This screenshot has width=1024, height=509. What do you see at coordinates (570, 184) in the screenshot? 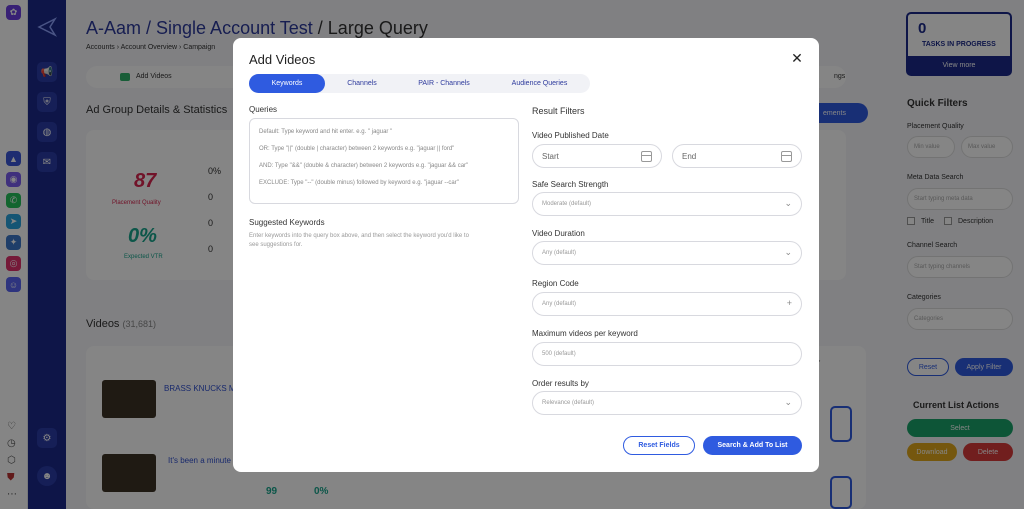
I see `safe-search-label: Safe Search Strength` at bounding box center [570, 184].